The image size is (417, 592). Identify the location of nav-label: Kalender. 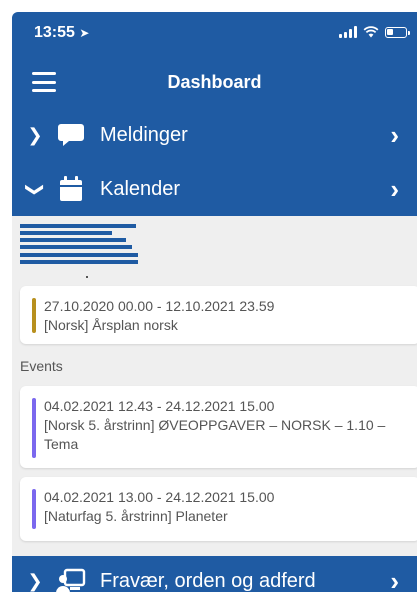
(140, 188).